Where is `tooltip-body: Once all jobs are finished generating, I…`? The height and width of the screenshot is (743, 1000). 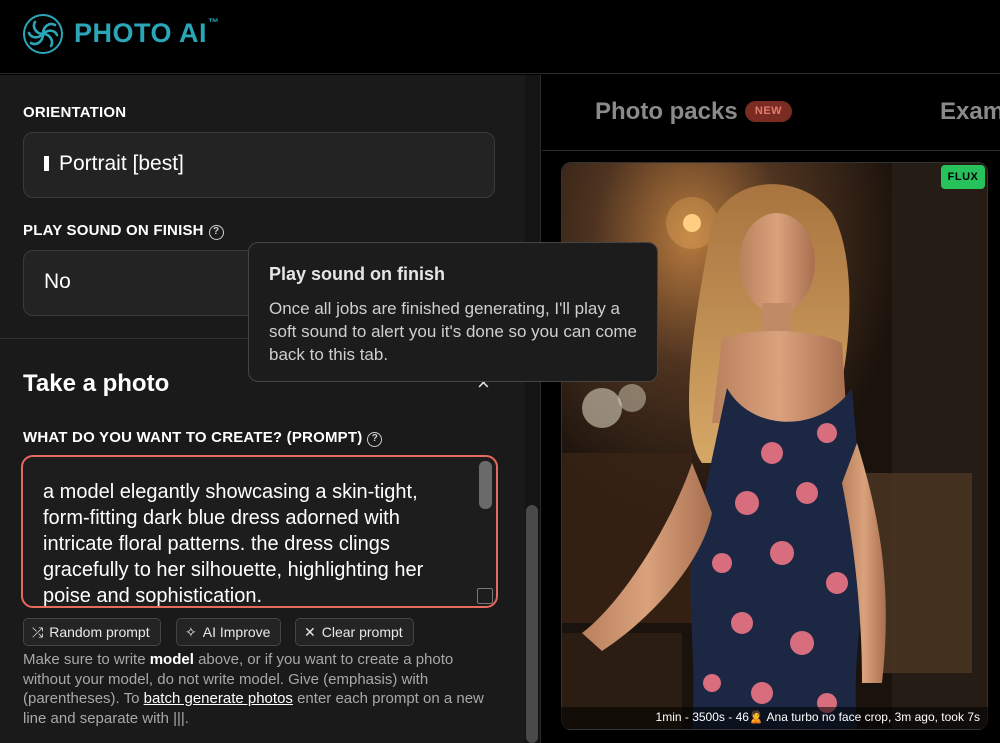 tooltip-body: Once all jobs are finished generating, I… is located at coordinates (453, 331).